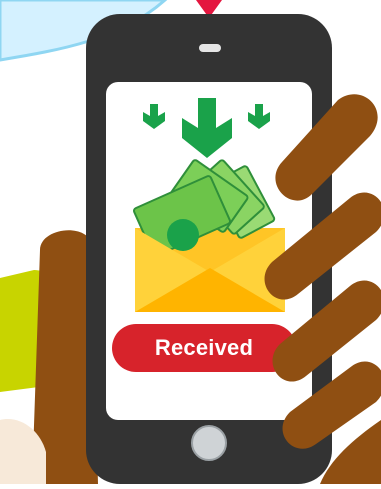 This screenshot has width=381, height=489. What do you see at coordinates (209, 443) in the screenshot?
I see `home-button-icon` at bounding box center [209, 443].